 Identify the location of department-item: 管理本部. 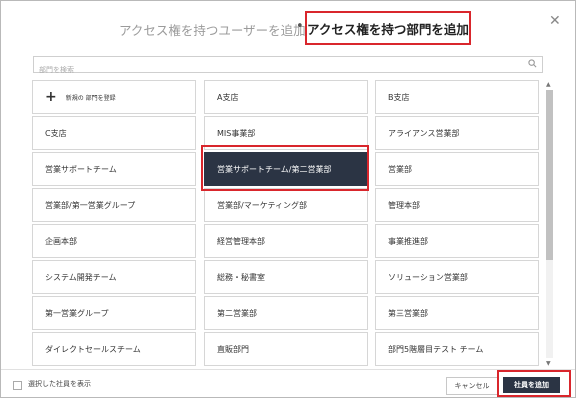
(457, 205).